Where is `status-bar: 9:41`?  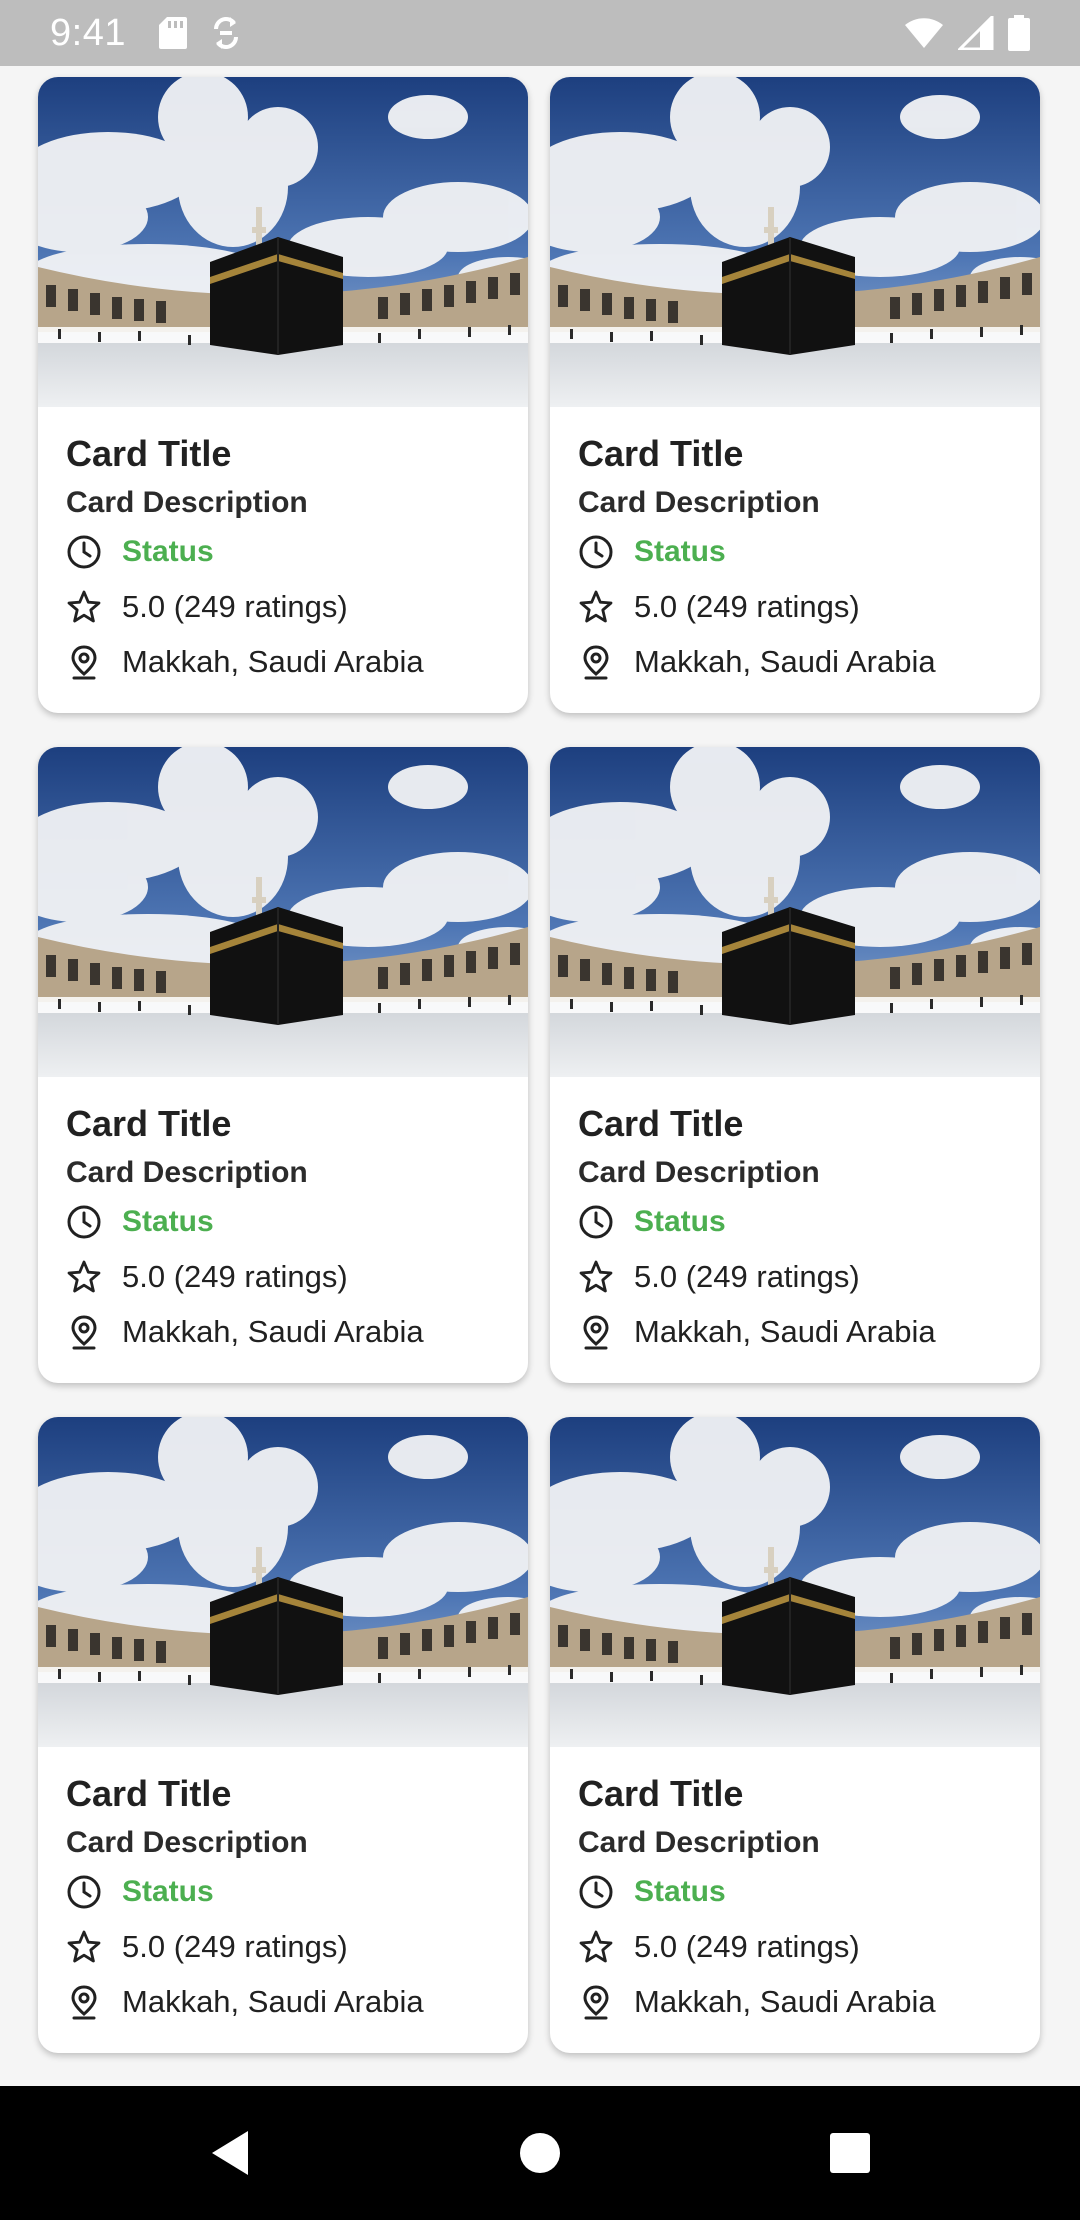 status-bar: 9:41 is located at coordinates (540, 33).